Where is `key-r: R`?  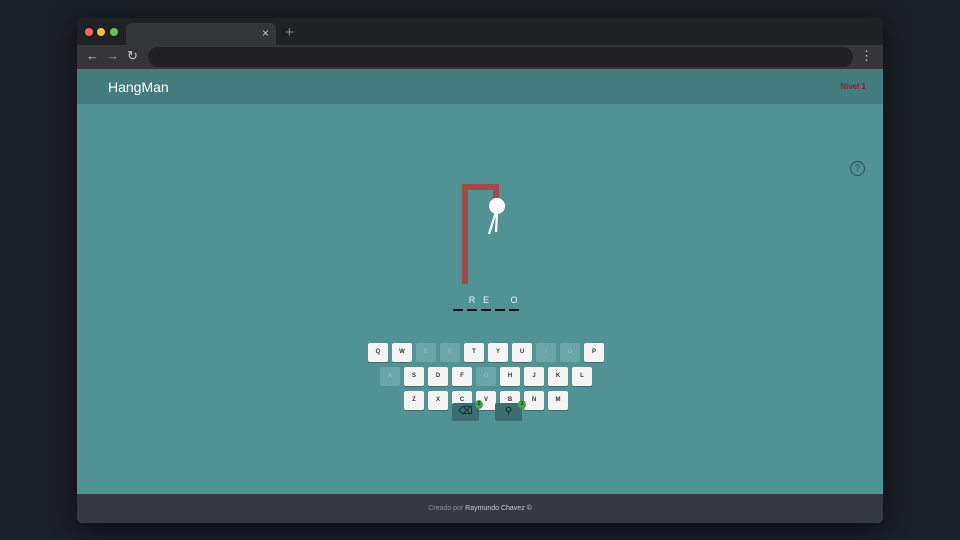
key-r: R is located at coordinates (450, 352).